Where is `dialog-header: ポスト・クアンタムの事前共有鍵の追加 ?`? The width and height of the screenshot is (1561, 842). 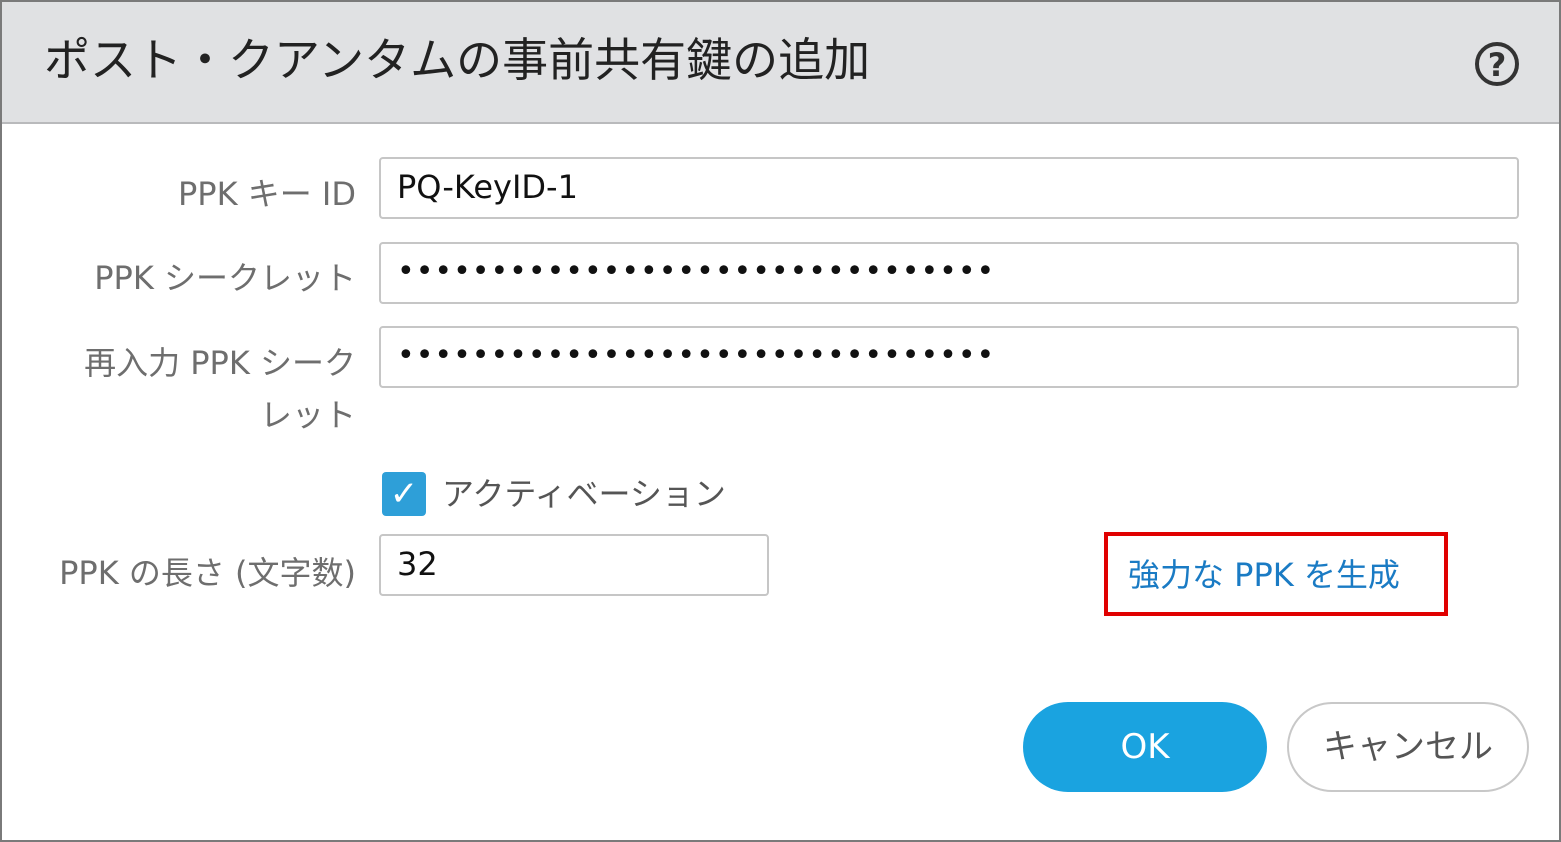
dialog-header: ポスト・クアンタムの事前共有鍵の追加 ? is located at coordinates (780, 63).